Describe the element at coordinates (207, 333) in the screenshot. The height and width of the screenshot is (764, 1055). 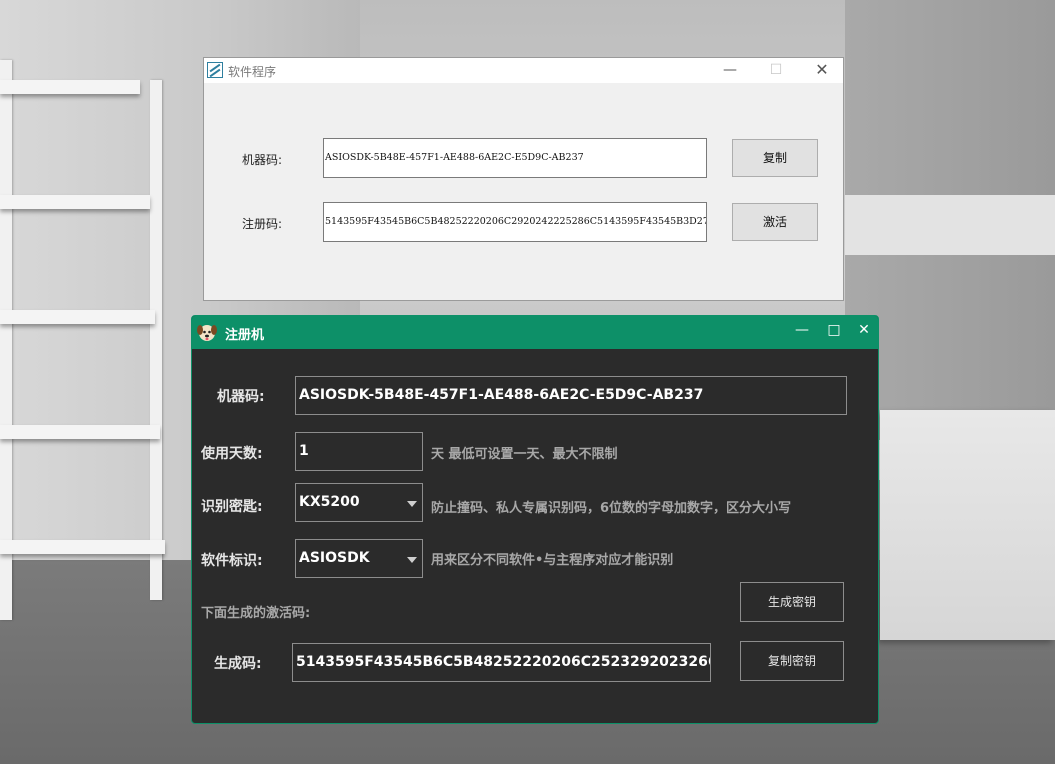
I see `dog-icon` at that location.